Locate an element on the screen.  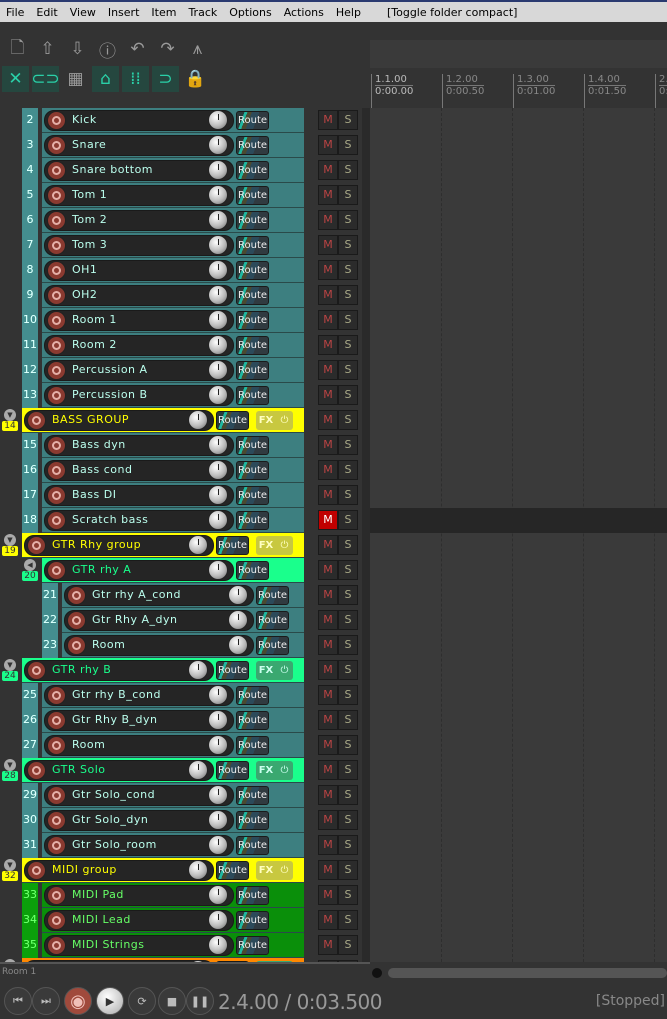
scroll-thumb is located at coordinates (527, 973).